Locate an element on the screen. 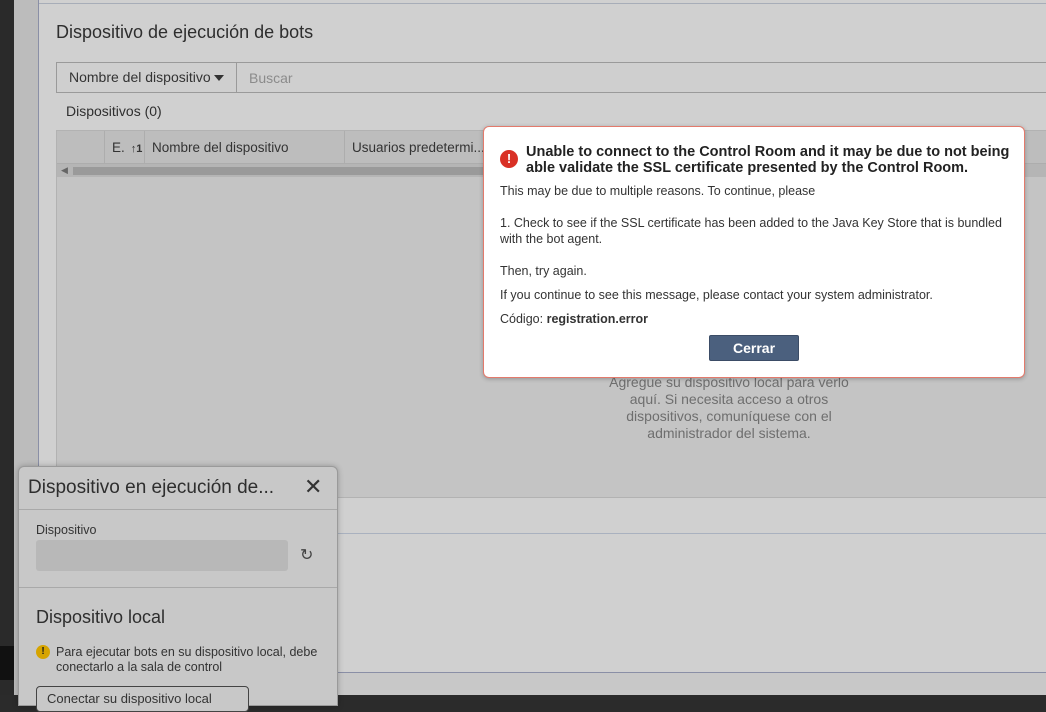  panel-divider is located at coordinates (178, 587).